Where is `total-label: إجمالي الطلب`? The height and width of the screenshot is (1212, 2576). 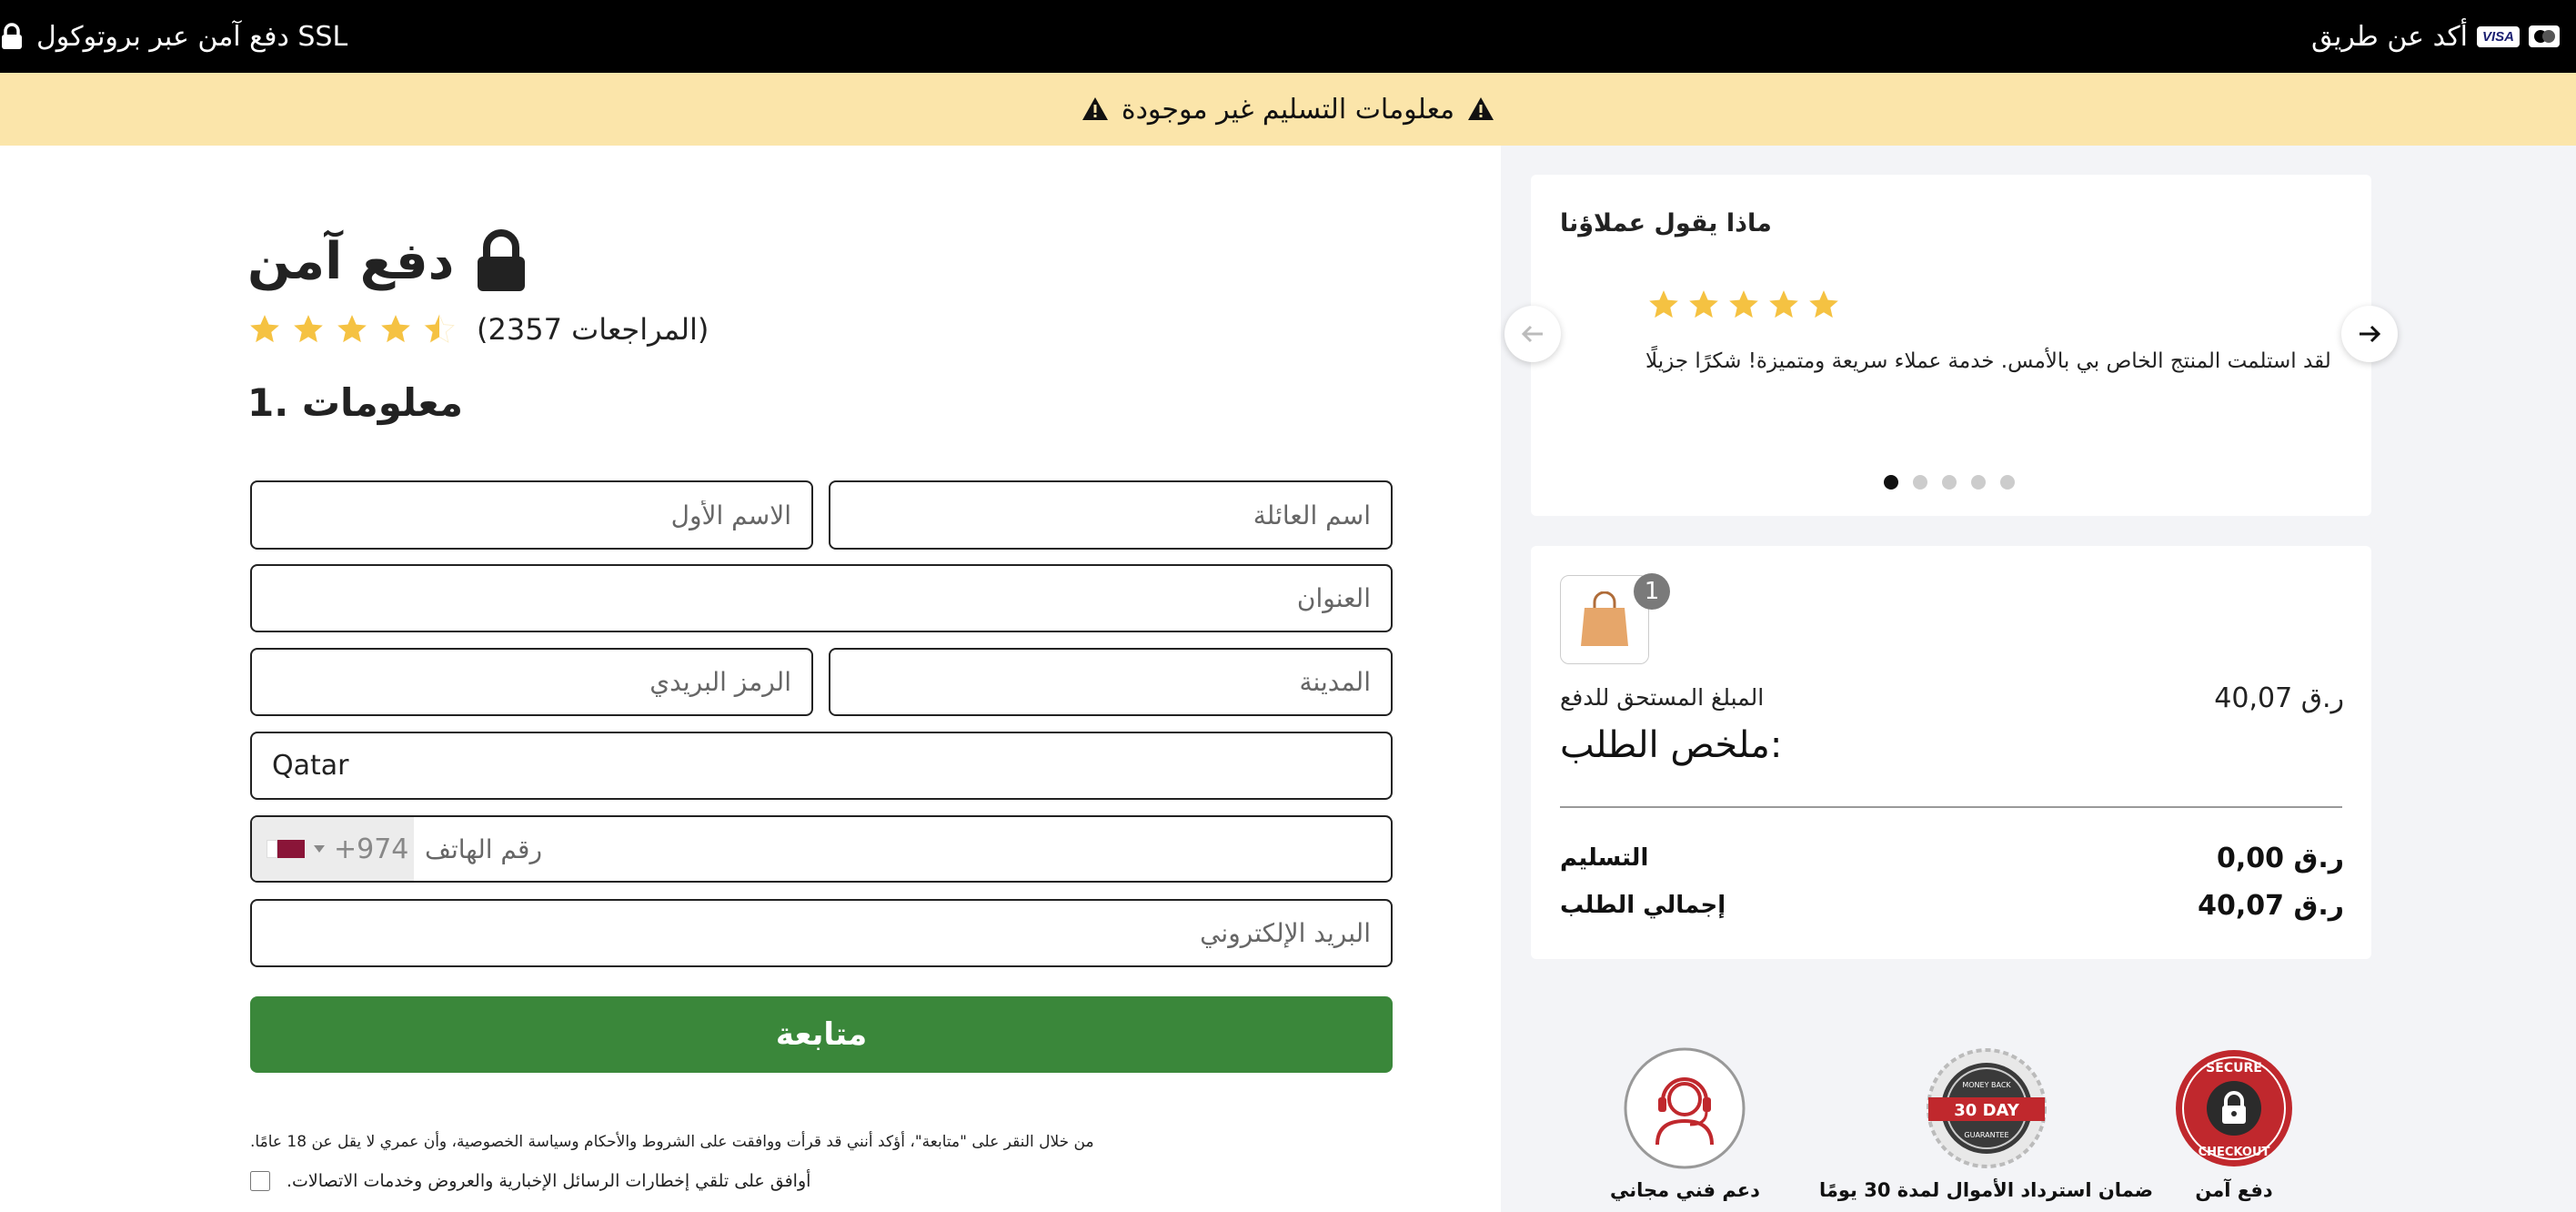 total-label: إجمالي الطلب is located at coordinates (1643, 906).